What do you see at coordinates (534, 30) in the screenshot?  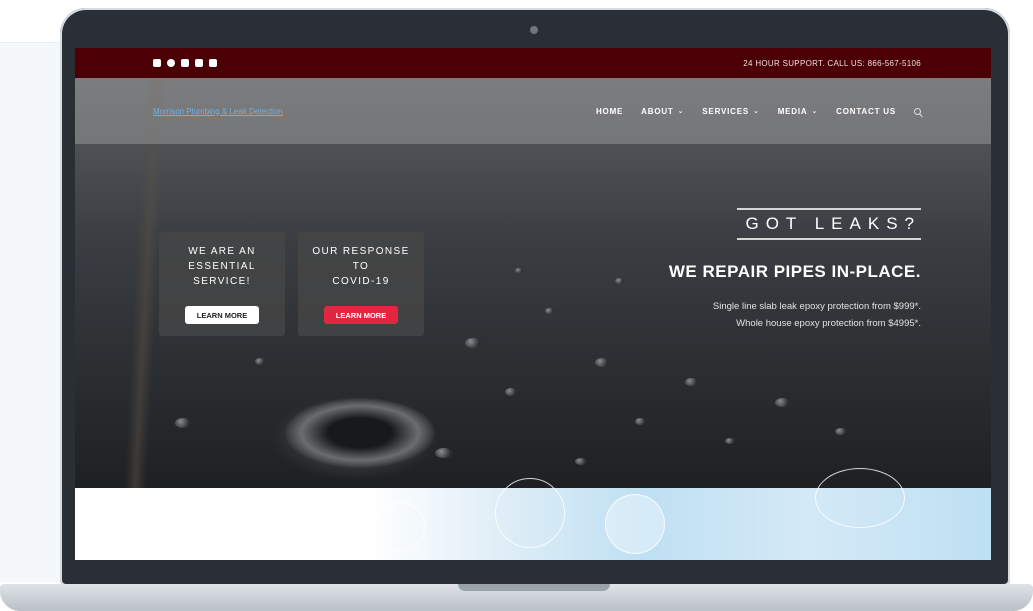 I see `laptop-camera` at bounding box center [534, 30].